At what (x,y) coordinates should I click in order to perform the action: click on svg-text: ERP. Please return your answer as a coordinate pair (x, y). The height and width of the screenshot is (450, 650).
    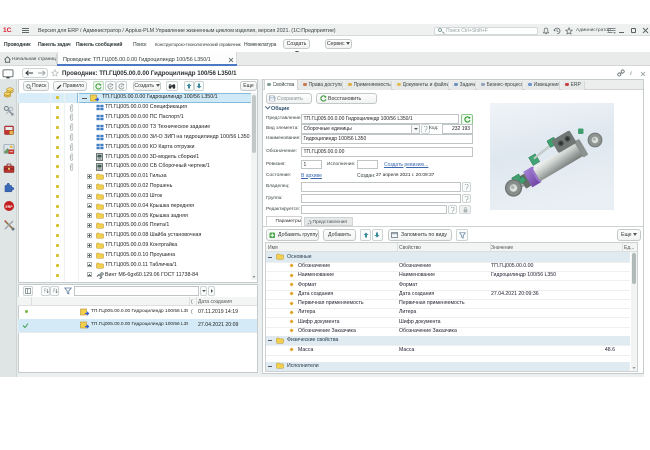
    Looking at the image, I should click on (9, 207).